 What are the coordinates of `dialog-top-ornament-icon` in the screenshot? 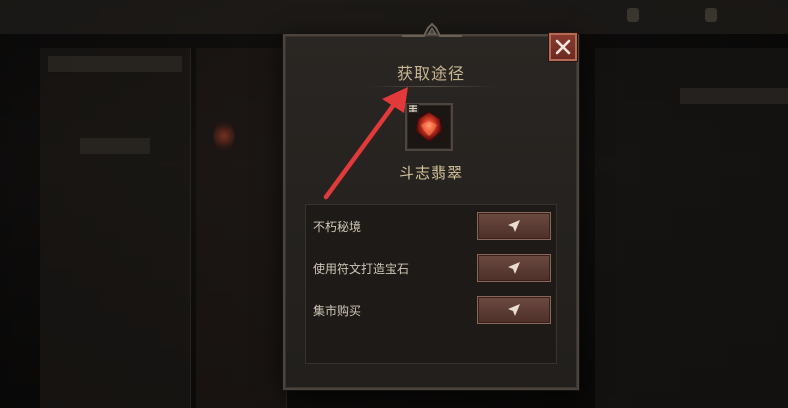 It's located at (432, 29).